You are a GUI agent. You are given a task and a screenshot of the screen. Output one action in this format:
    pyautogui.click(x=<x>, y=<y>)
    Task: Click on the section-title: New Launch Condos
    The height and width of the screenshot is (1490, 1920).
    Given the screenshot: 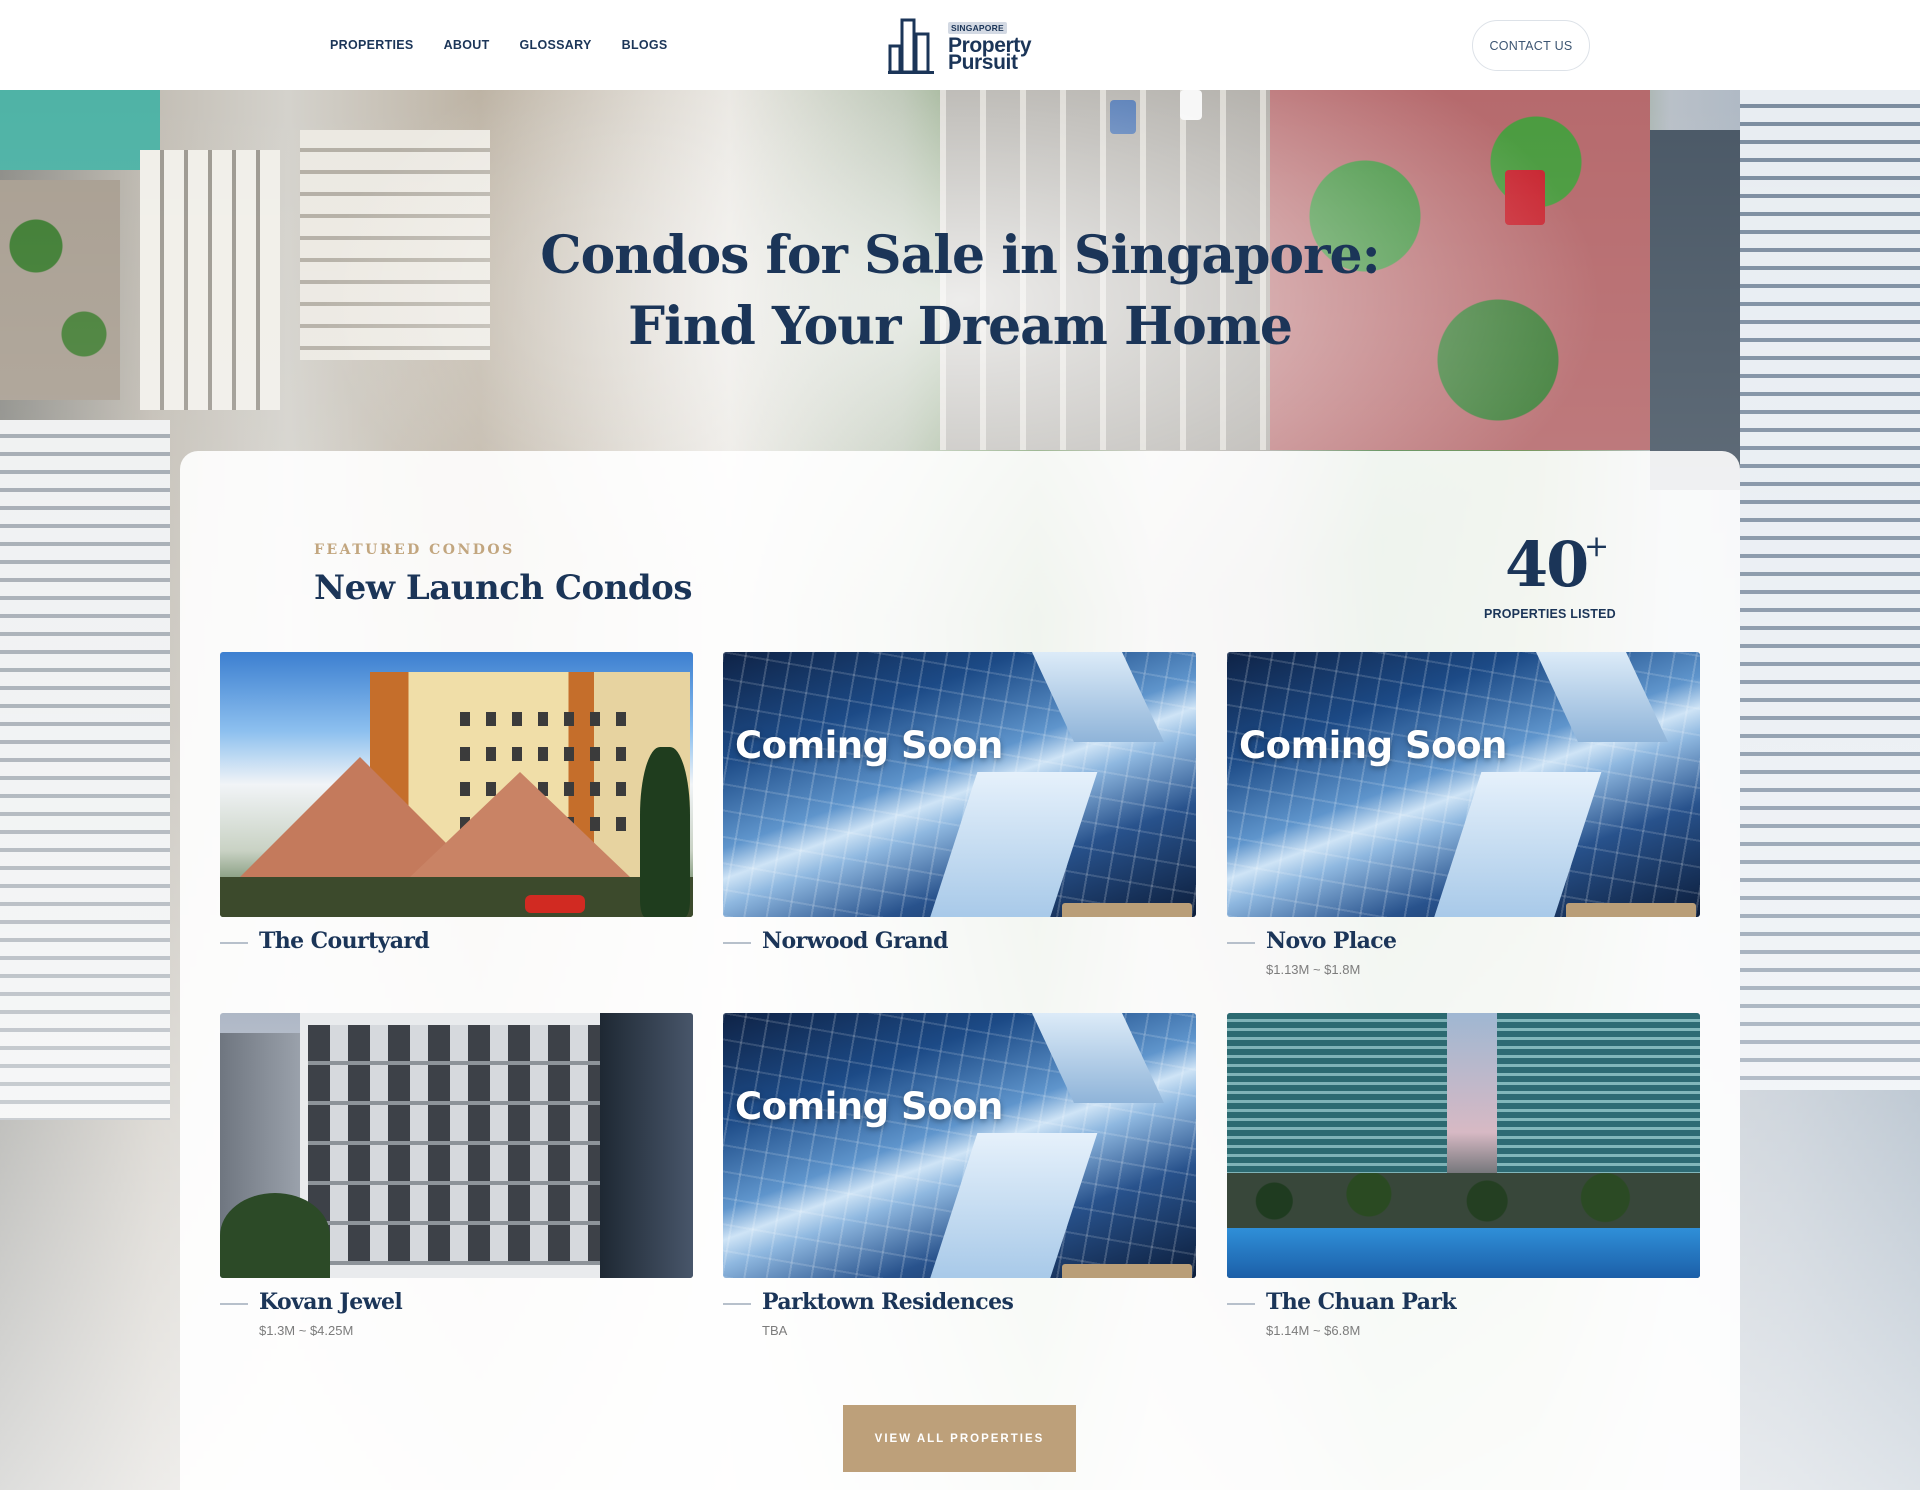 What is the action you would take?
    pyautogui.click(x=503, y=588)
    